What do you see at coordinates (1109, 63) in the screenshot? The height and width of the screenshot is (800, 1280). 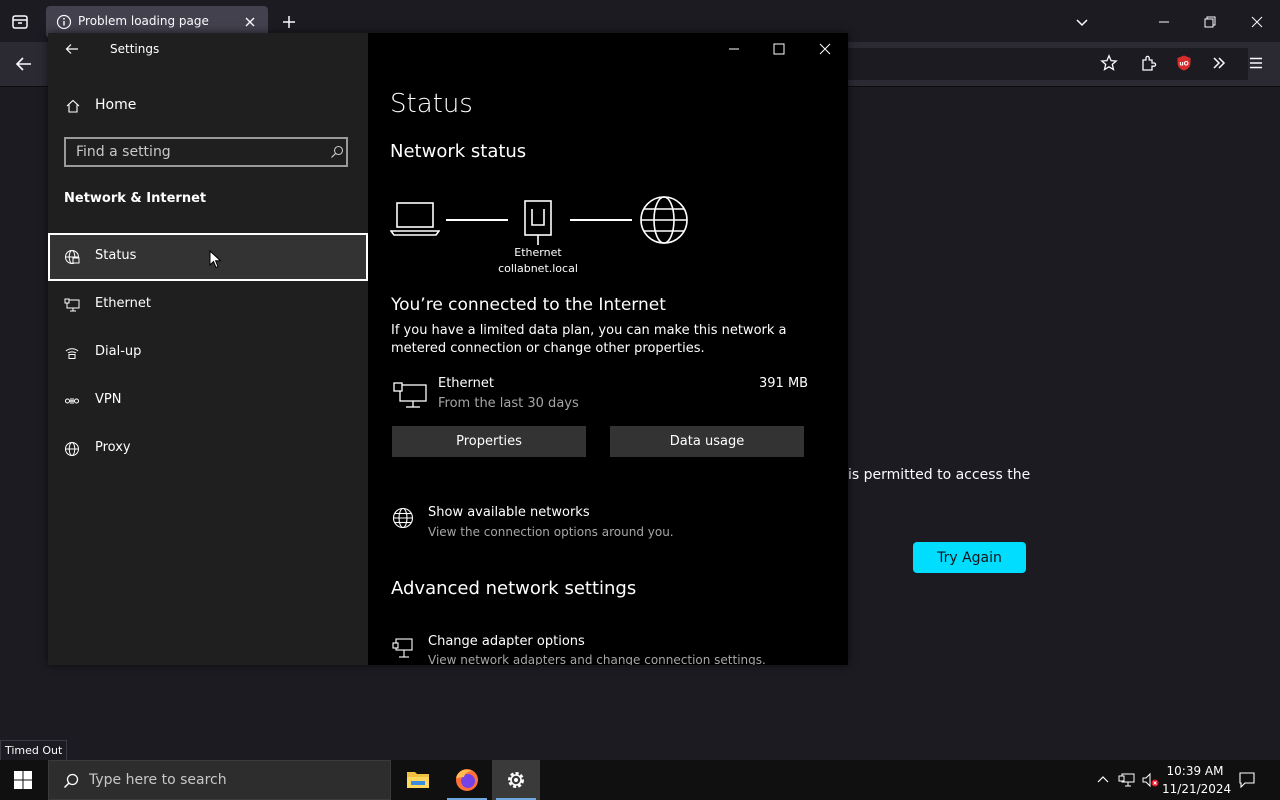 I see `star-icon` at bounding box center [1109, 63].